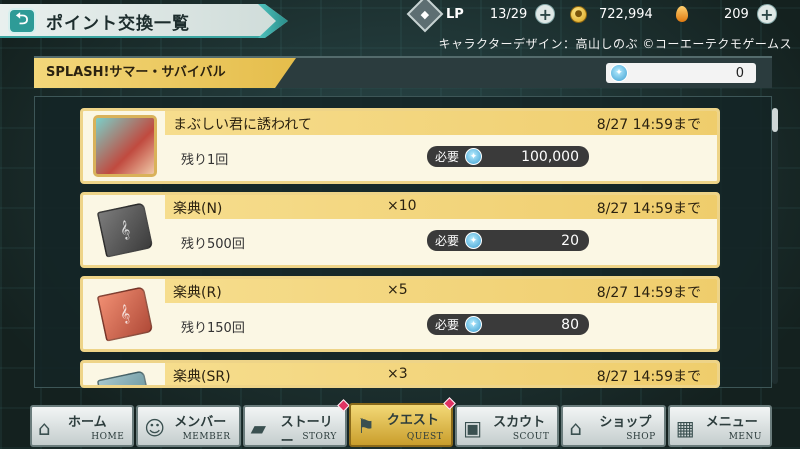  What do you see at coordinates (626, 14) in the screenshot?
I see `coins-value: 722,994` at bounding box center [626, 14].